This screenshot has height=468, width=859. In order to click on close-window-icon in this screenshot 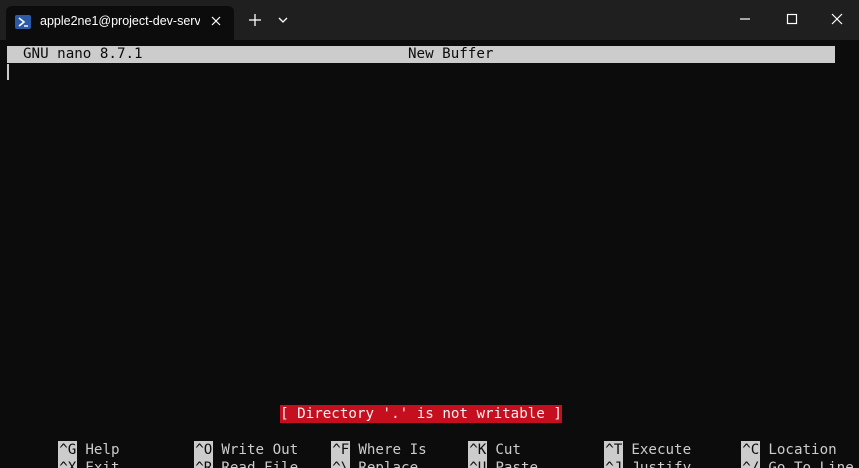, I will do `click(837, 20)`.